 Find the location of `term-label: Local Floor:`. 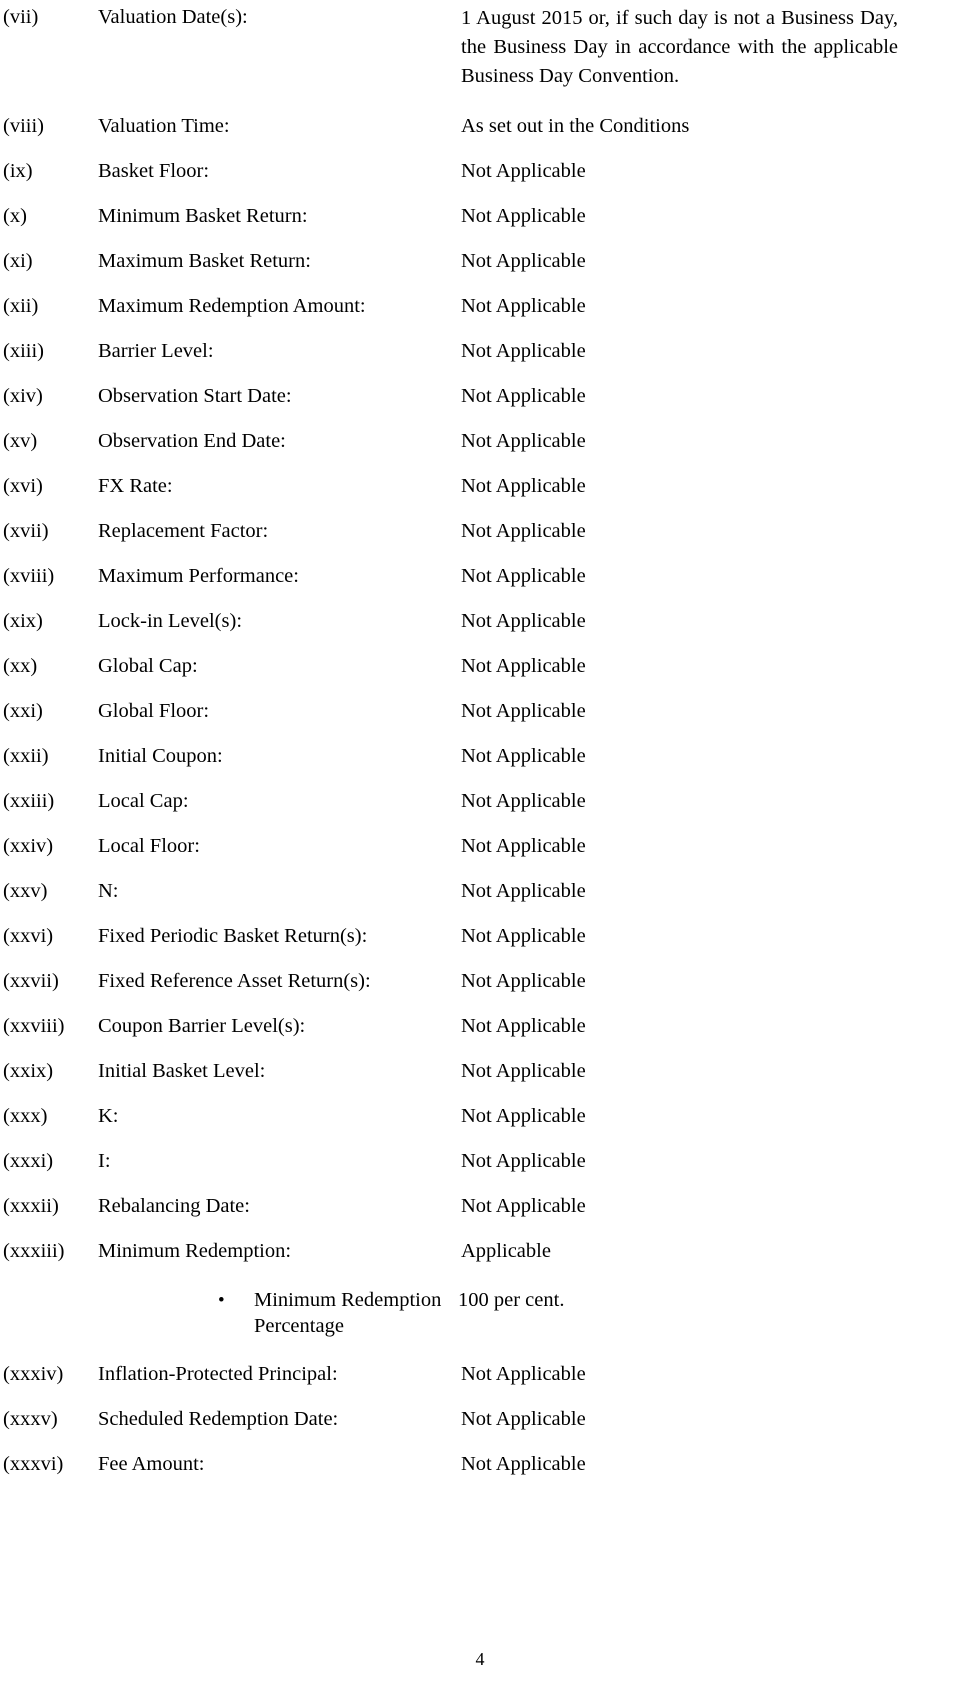

term-label: Local Floor: is located at coordinates (149, 846).